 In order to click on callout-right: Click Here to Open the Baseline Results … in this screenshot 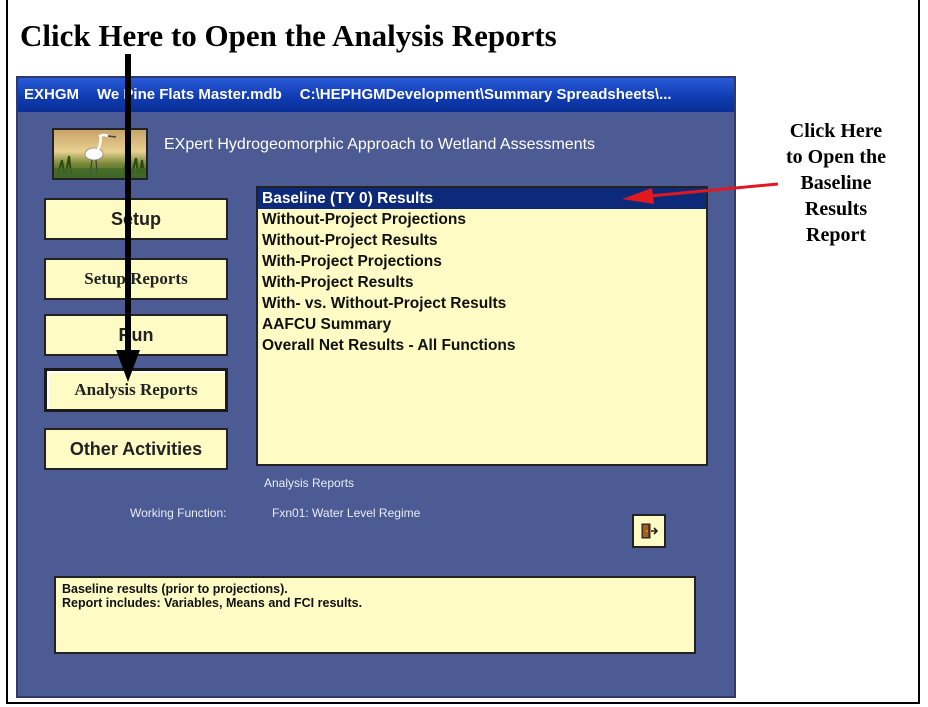, I will do `click(836, 183)`.